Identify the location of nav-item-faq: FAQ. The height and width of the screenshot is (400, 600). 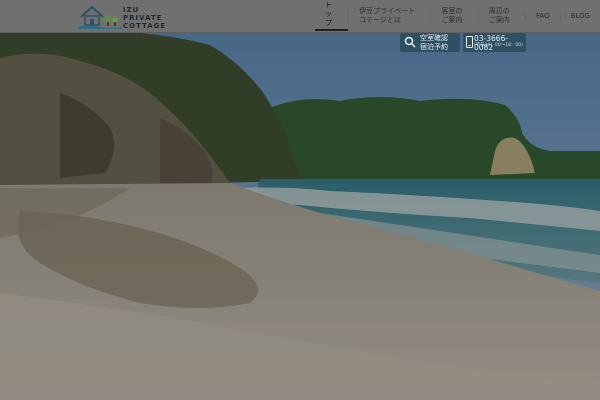
(542, 16).